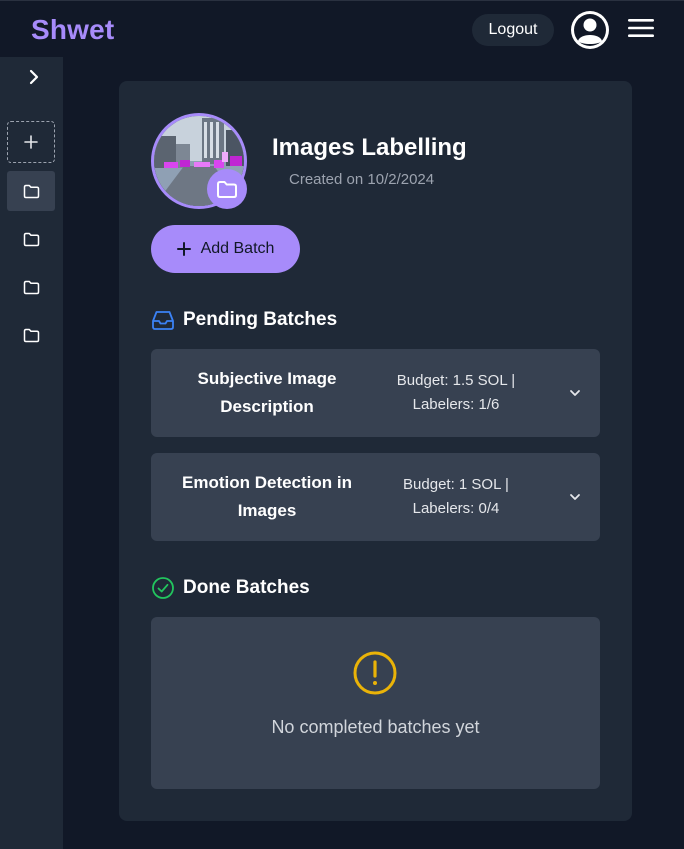 The width and height of the screenshot is (684, 849). I want to click on brand-logo: Shwet, so click(72, 30).